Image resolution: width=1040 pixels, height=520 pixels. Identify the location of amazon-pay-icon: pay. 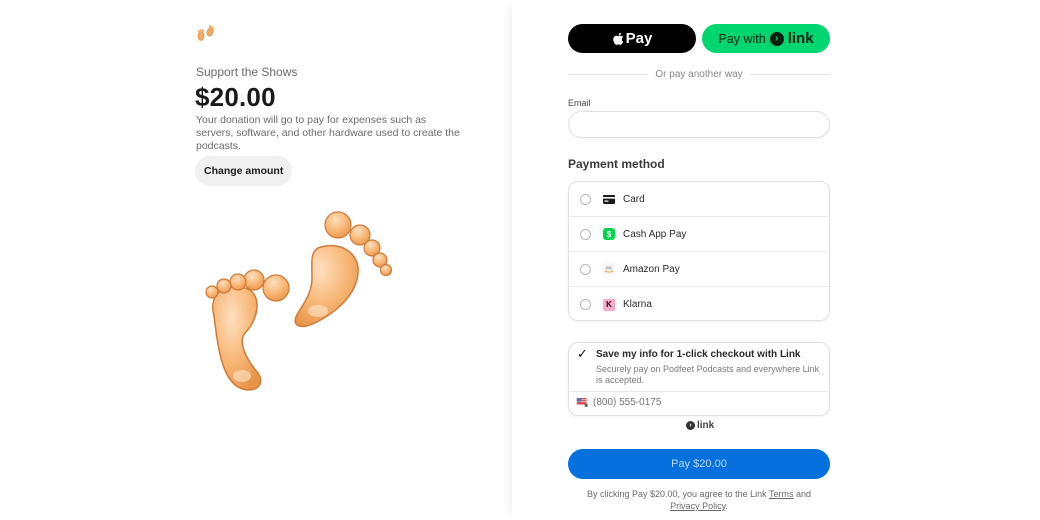
(609, 269).